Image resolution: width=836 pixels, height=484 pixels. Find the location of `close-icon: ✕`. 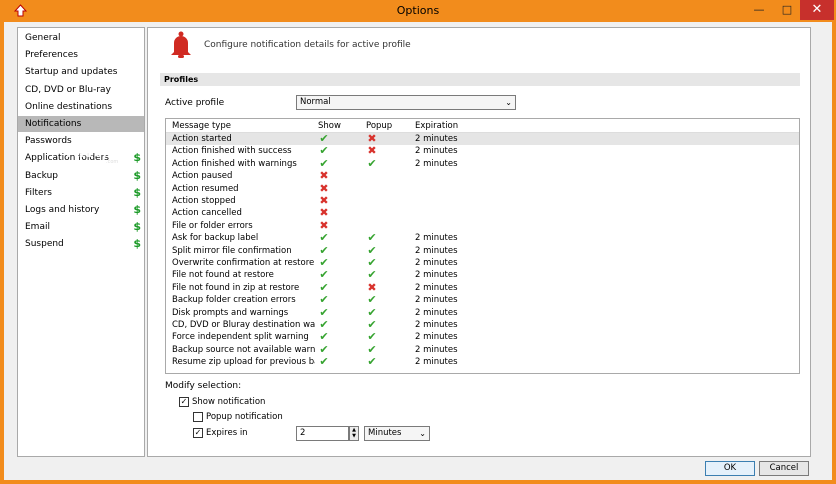

close-icon: ✕ is located at coordinates (817, 10).